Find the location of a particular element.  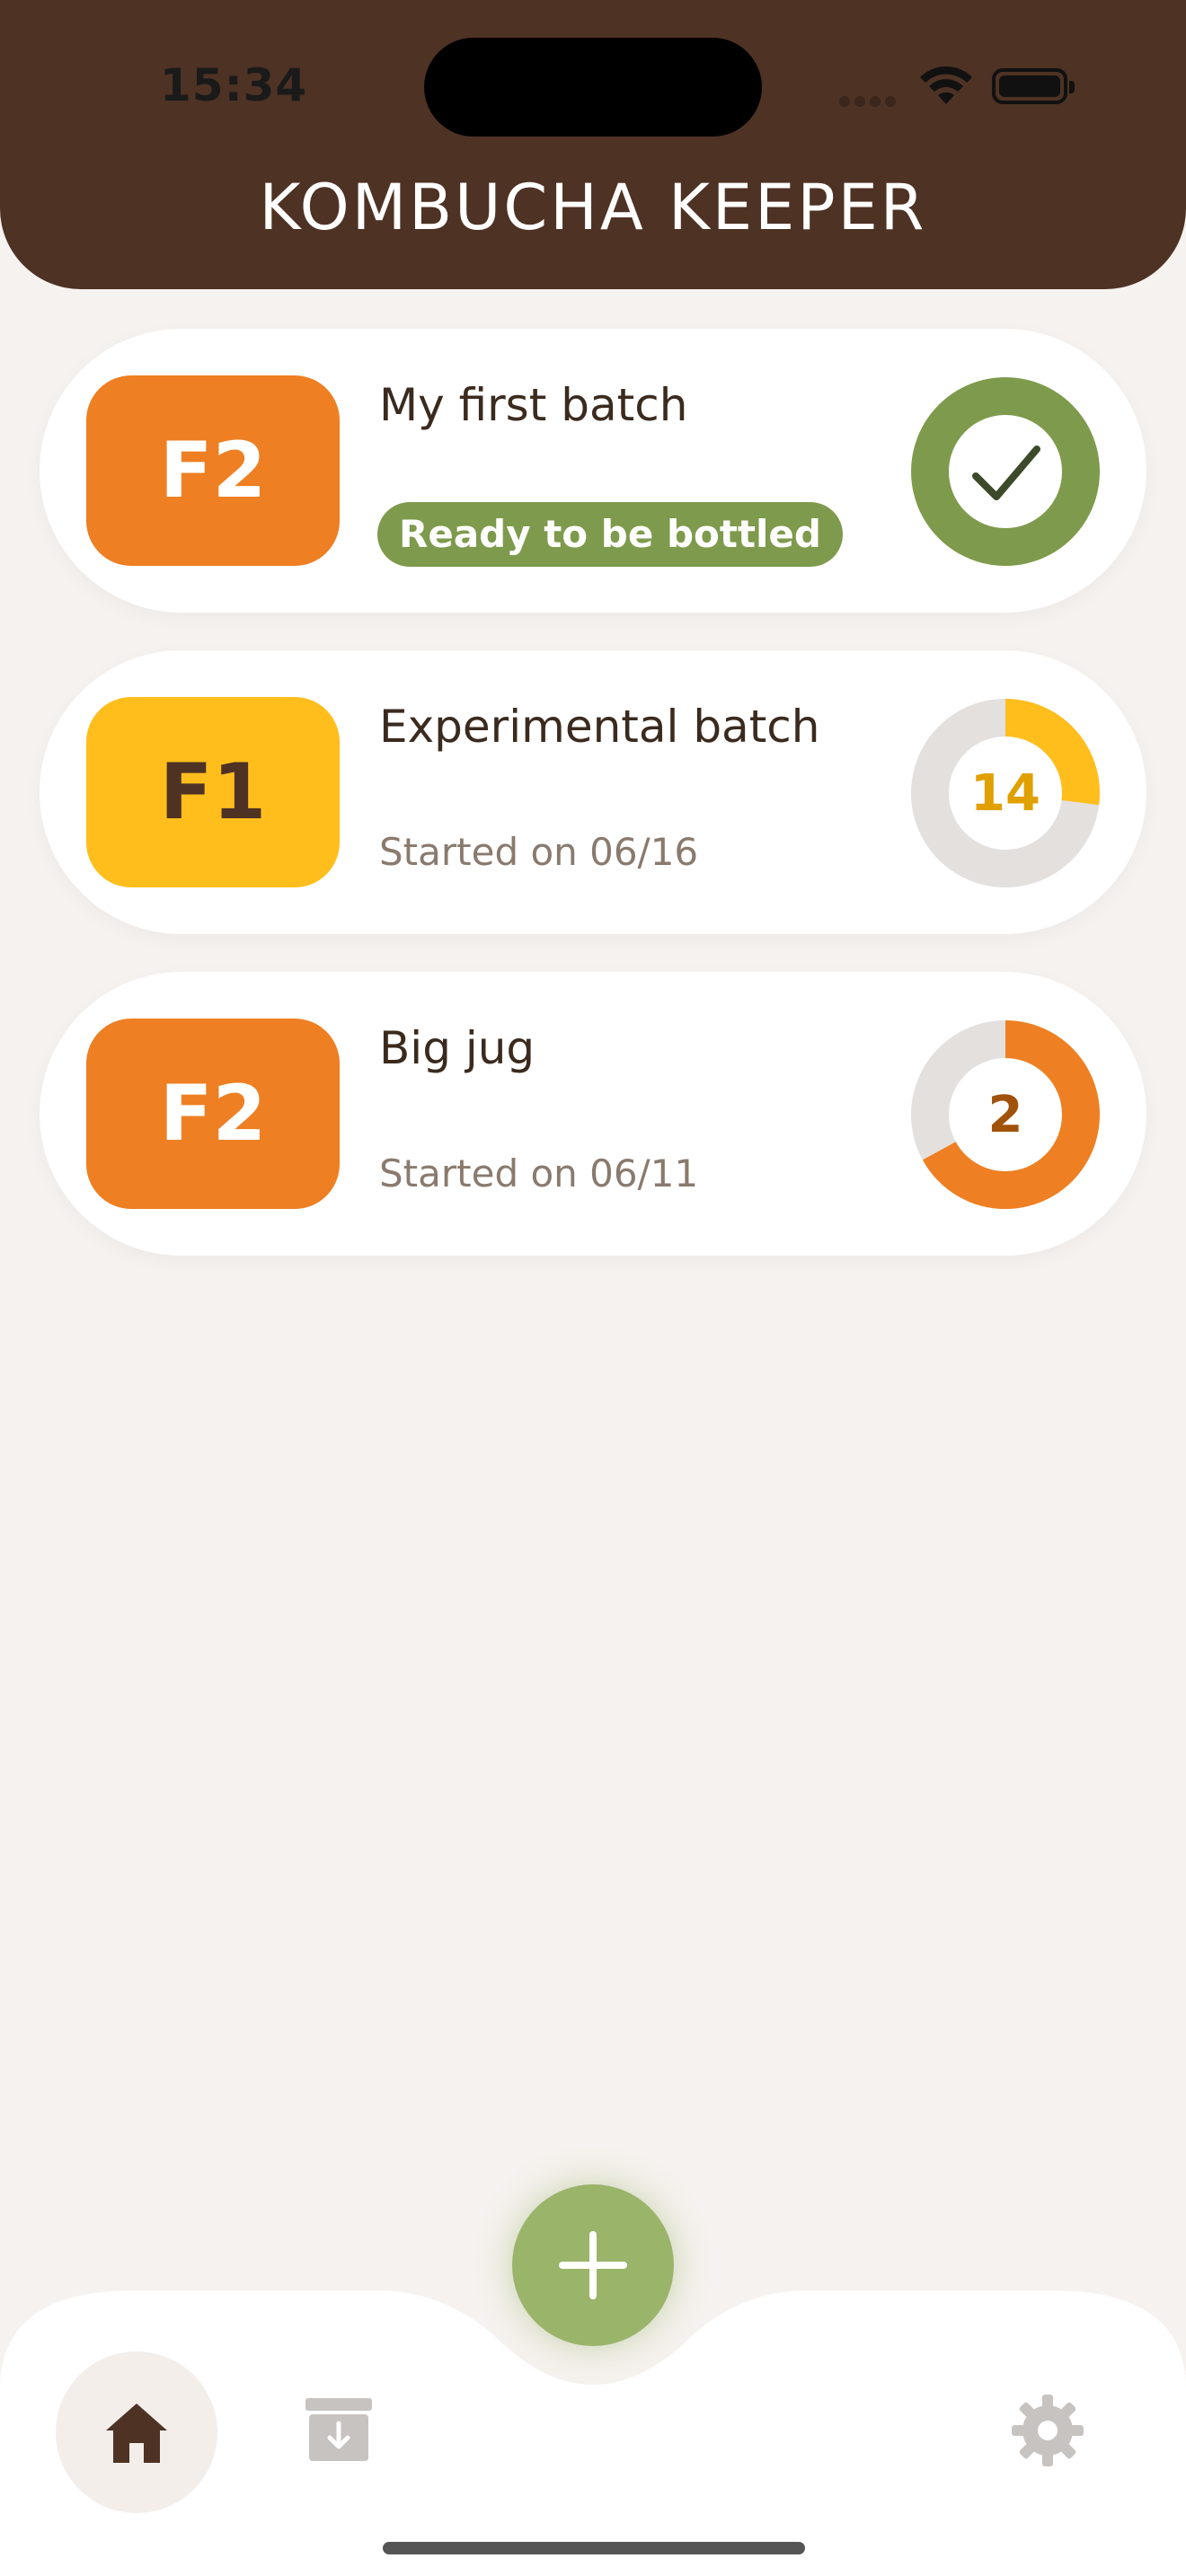

status-time: 15:34 is located at coordinates (234, 85).